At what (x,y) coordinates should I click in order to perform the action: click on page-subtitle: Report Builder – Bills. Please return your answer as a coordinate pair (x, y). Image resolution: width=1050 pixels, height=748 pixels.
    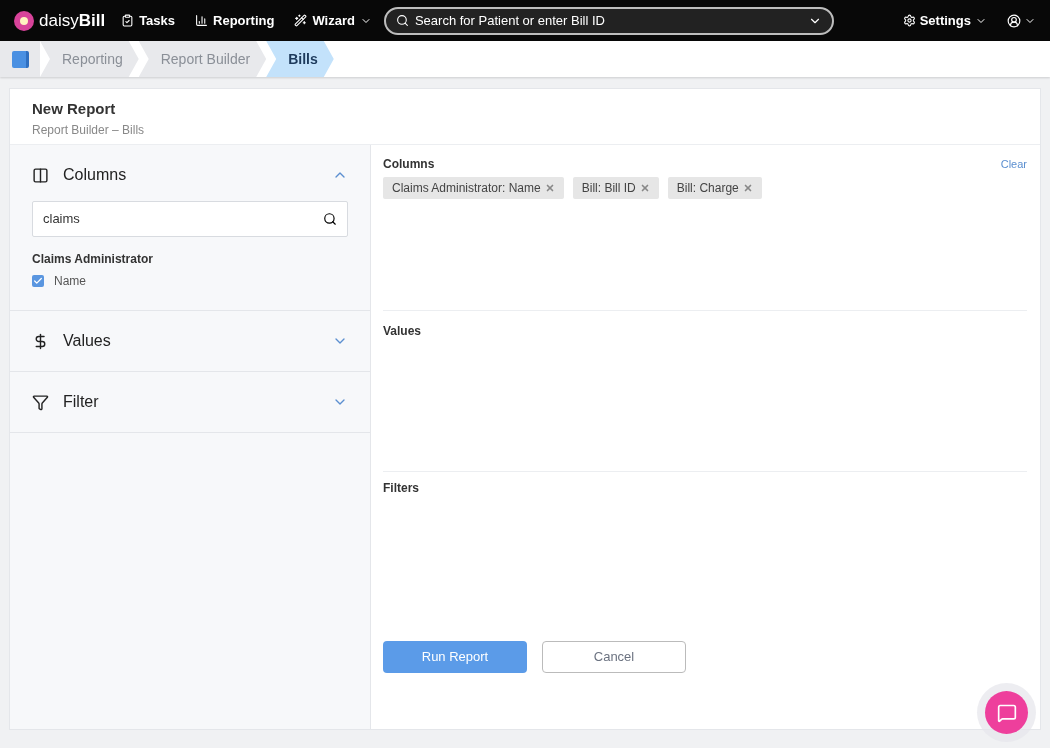
    Looking at the image, I should click on (89, 130).